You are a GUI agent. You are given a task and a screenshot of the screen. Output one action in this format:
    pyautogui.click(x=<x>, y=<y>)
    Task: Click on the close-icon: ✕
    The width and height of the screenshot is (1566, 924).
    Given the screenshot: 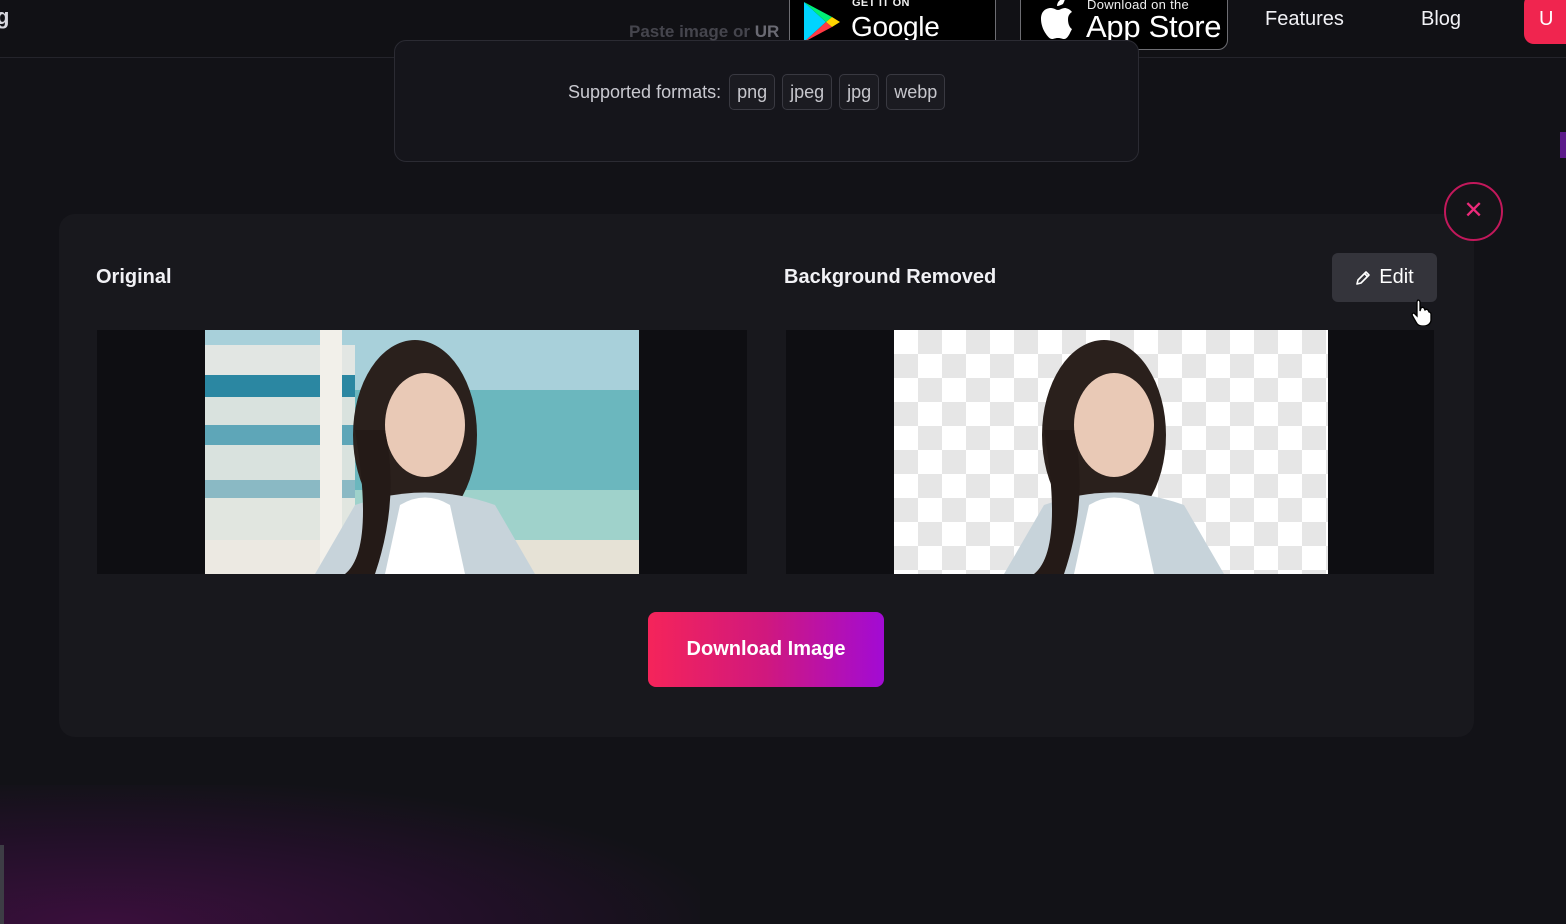 What is the action you would take?
    pyautogui.click(x=1473, y=210)
    